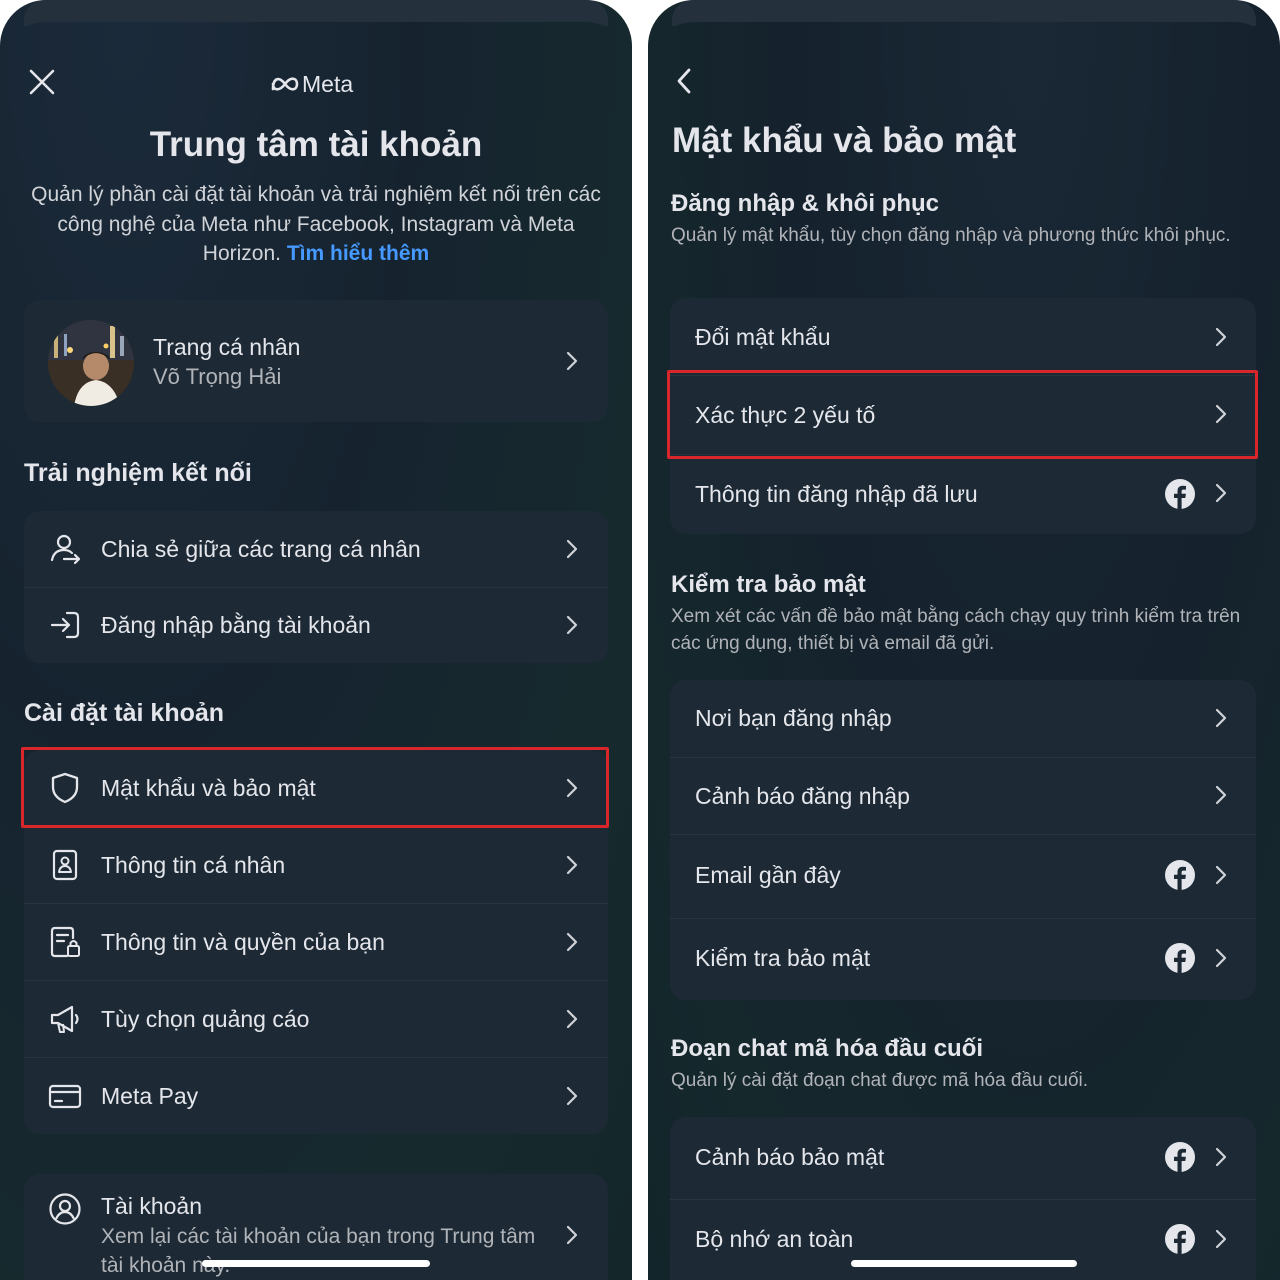  Describe the element at coordinates (236, 625) in the screenshot. I see `connected-item-label: Đăng nhập bằng tài khoản` at that location.